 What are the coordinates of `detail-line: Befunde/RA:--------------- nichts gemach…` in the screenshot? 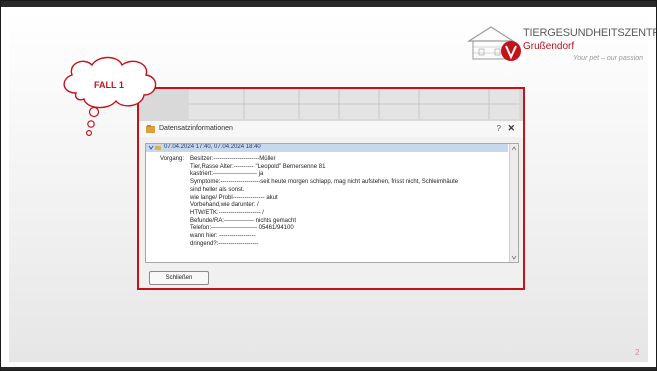 It's located at (243, 220).